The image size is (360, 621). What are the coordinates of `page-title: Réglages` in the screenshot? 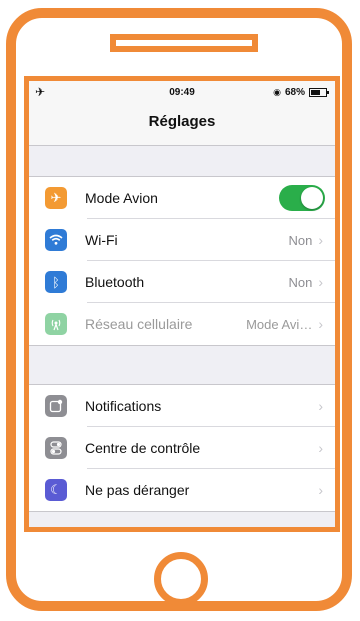 It's located at (182, 125).